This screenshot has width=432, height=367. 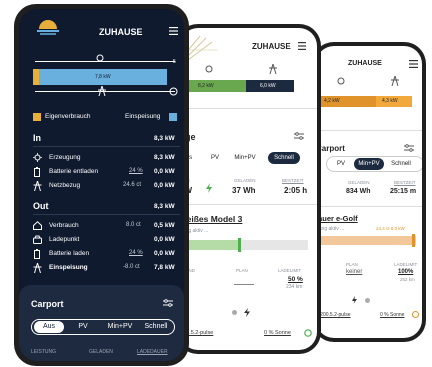 What do you see at coordinates (354, 272) in the screenshot?
I see `back-plan-value: keiner` at bounding box center [354, 272].